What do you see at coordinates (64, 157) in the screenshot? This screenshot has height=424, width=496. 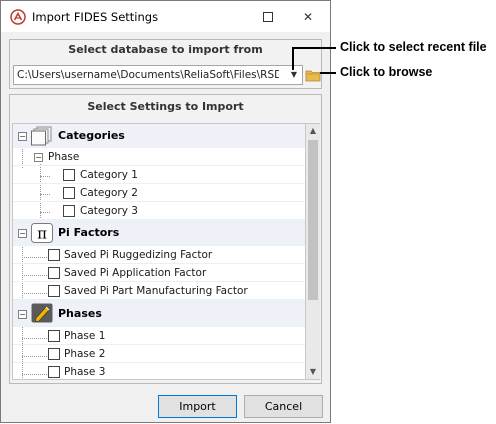 I see `subgroup-label: Phase` at bounding box center [64, 157].